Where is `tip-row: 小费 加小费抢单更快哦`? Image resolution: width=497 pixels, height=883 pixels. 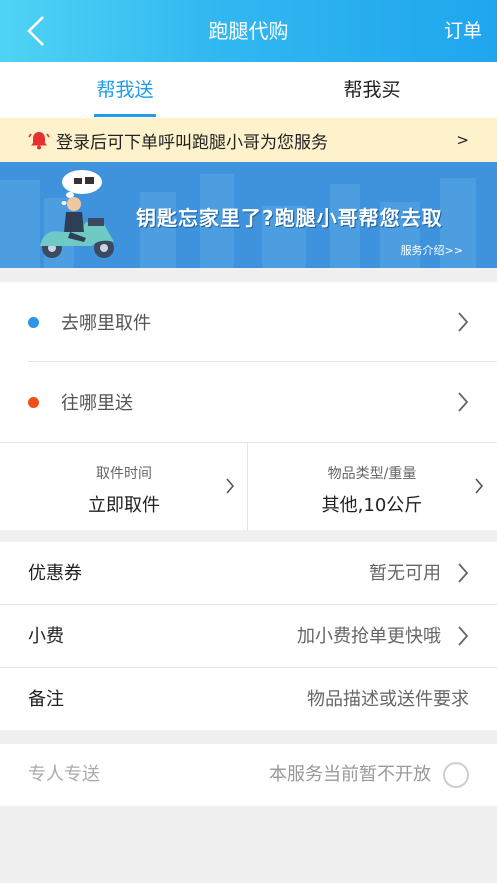
tip-row: 小费 加小费抢单更快哦 is located at coordinates (248, 636).